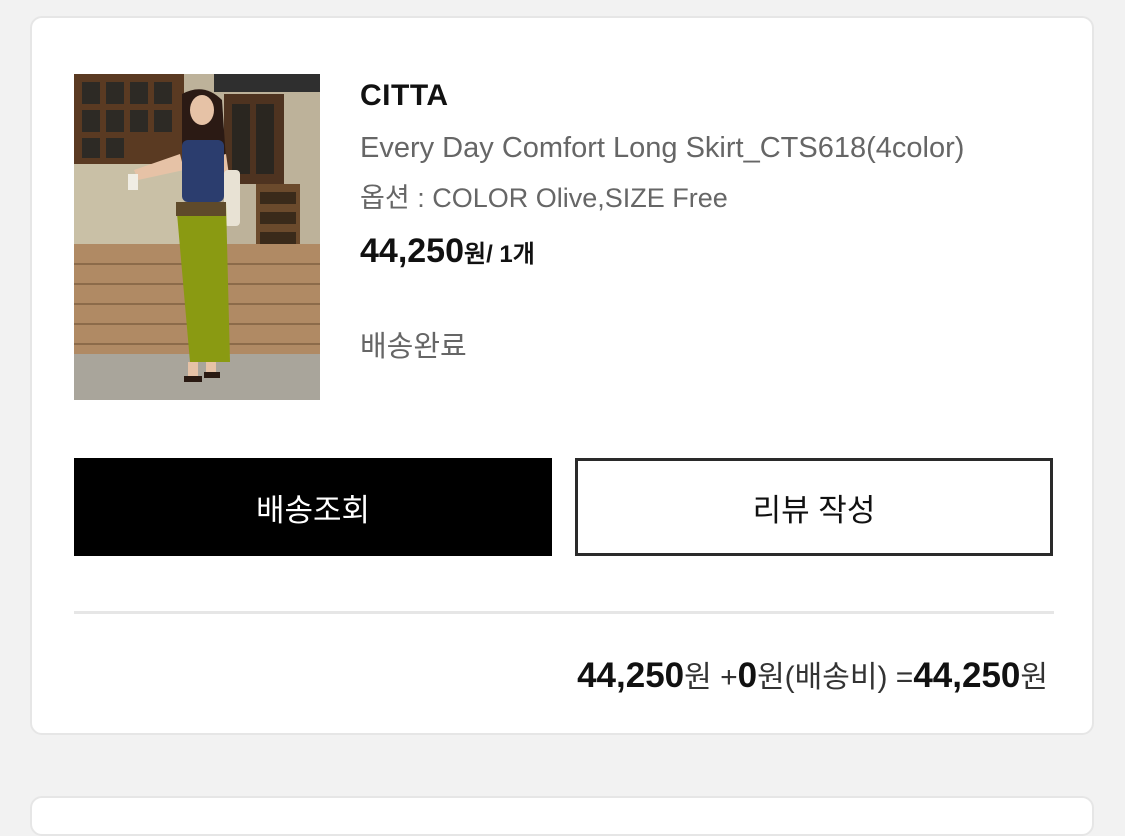  I want to click on option-value: COLOR Olive,SIZE Free, so click(580, 198).